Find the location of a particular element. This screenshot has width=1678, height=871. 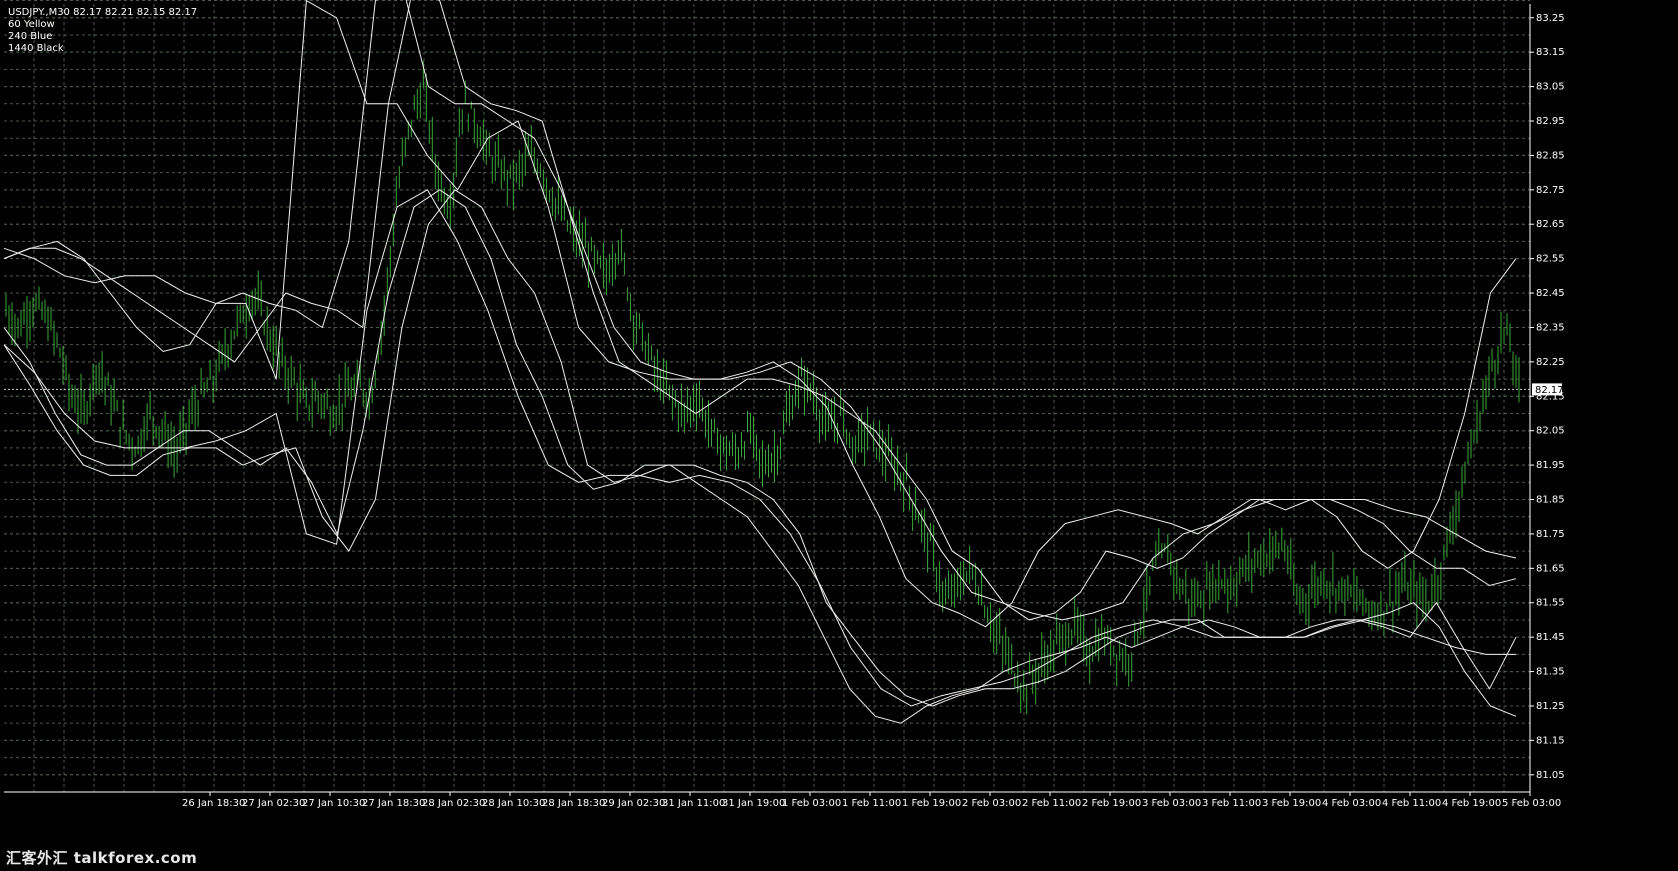

symbol-line: USDJPY.,M30 82.17 82.21 82.15 82.17 is located at coordinates (103, 12).